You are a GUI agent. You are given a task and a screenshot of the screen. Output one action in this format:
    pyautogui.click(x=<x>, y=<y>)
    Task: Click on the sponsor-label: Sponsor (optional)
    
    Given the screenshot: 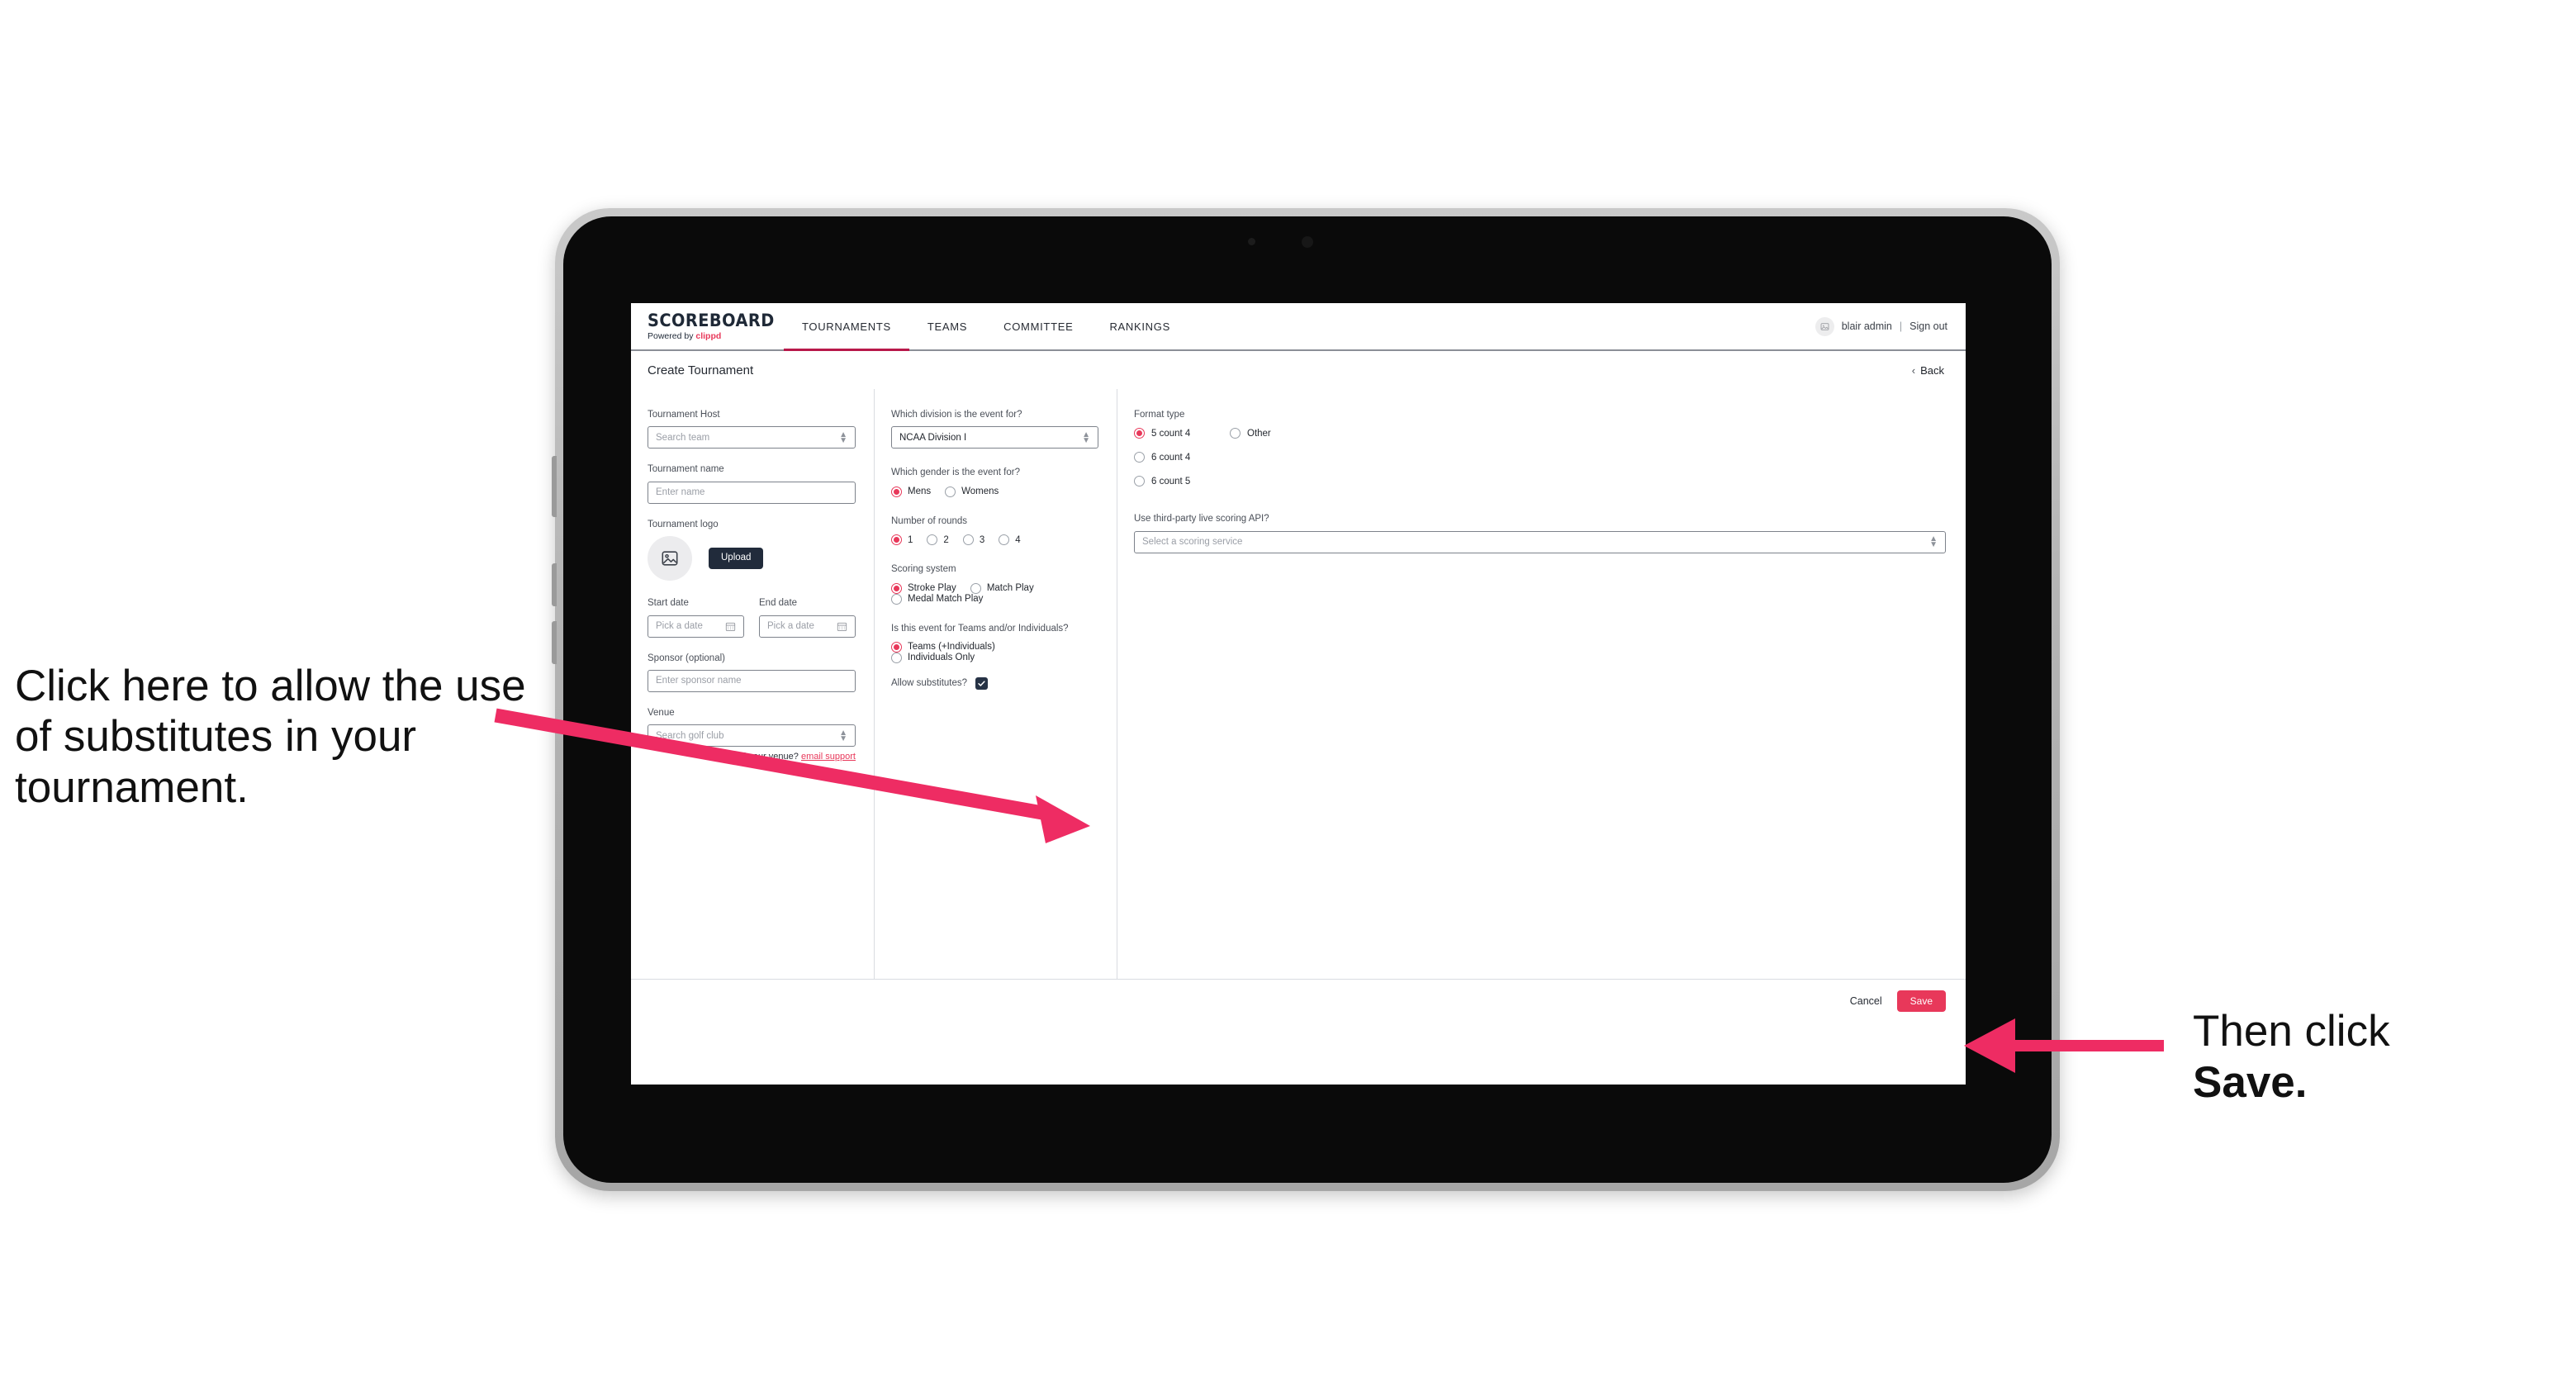 What is the action you would take?
    pyautogui.click(x=686, y=658)
    